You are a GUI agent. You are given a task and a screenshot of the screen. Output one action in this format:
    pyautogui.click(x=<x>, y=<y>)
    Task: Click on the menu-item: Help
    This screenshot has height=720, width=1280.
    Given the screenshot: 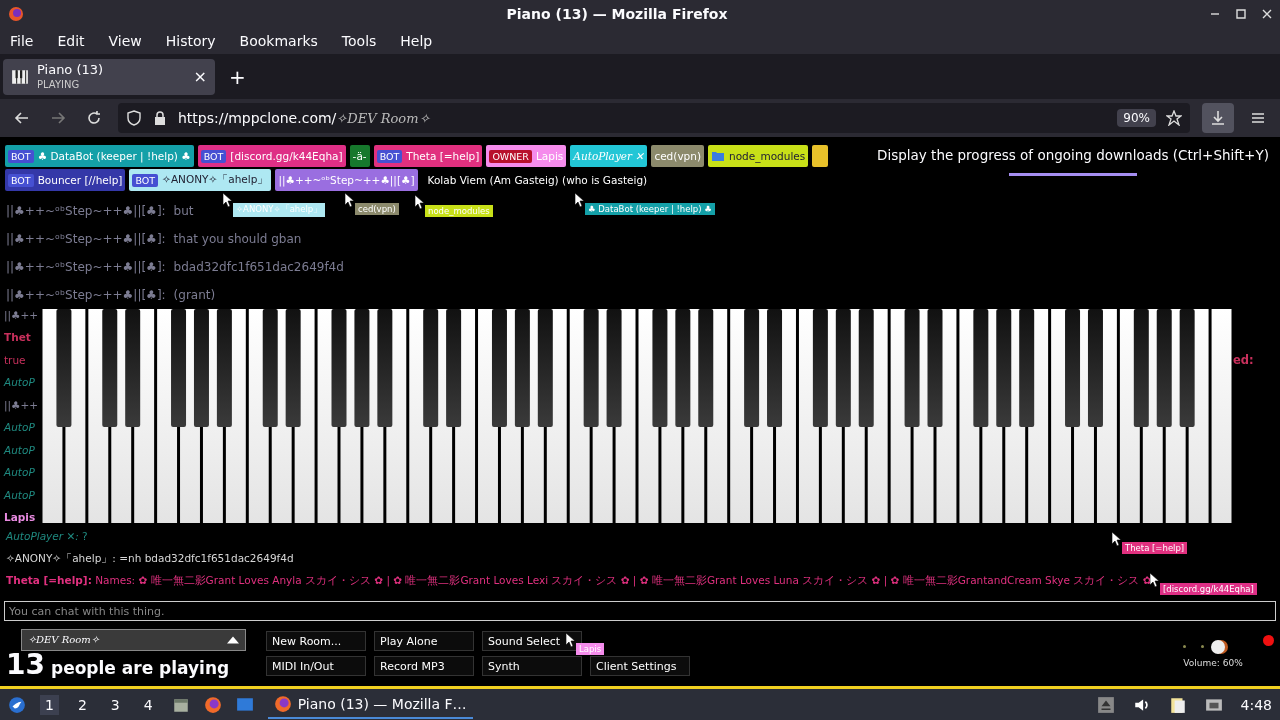 What is the action you would take?
    pyautogui.click(x=416, y=41)
    